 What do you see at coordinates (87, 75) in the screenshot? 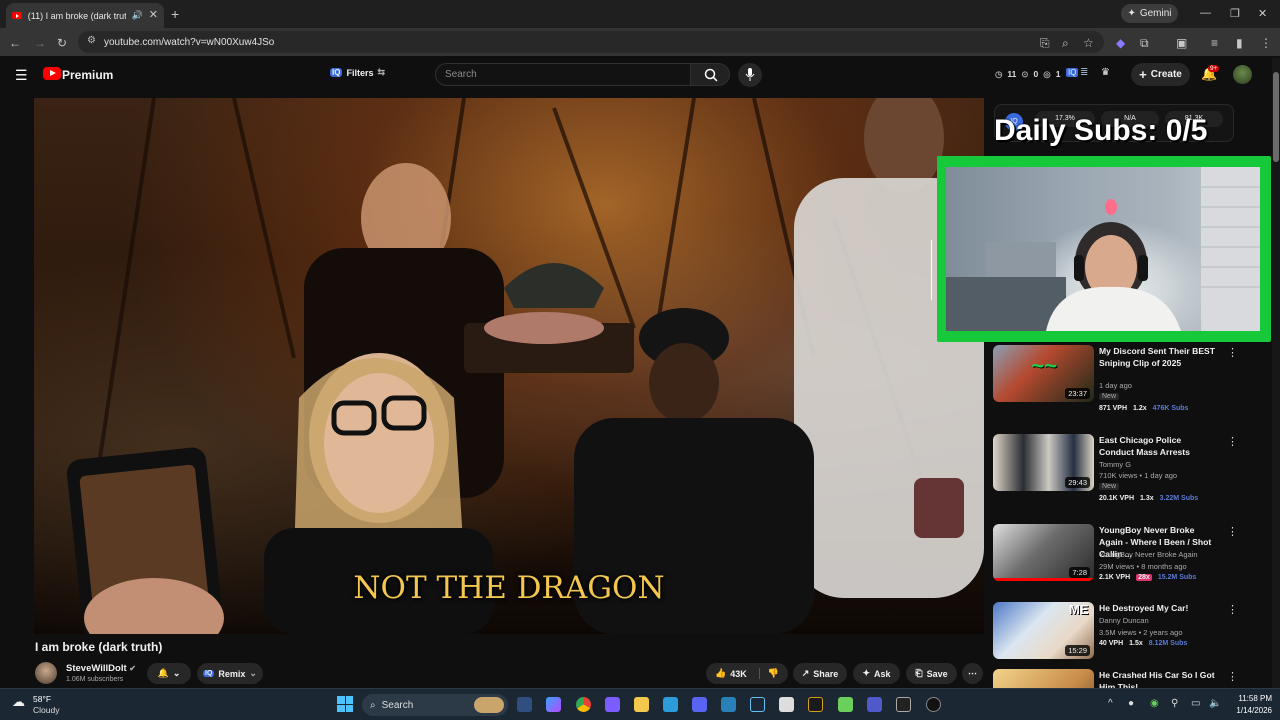
I see `youtube-premium-label: Premium` at bounding box center [87, 75].